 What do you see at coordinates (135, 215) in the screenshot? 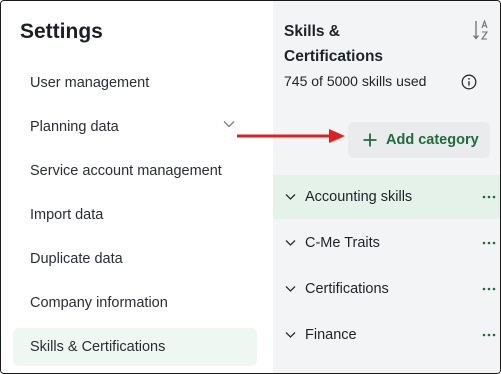
I see `nav-item-import-data: Import data` at bounding box center [135, 215].